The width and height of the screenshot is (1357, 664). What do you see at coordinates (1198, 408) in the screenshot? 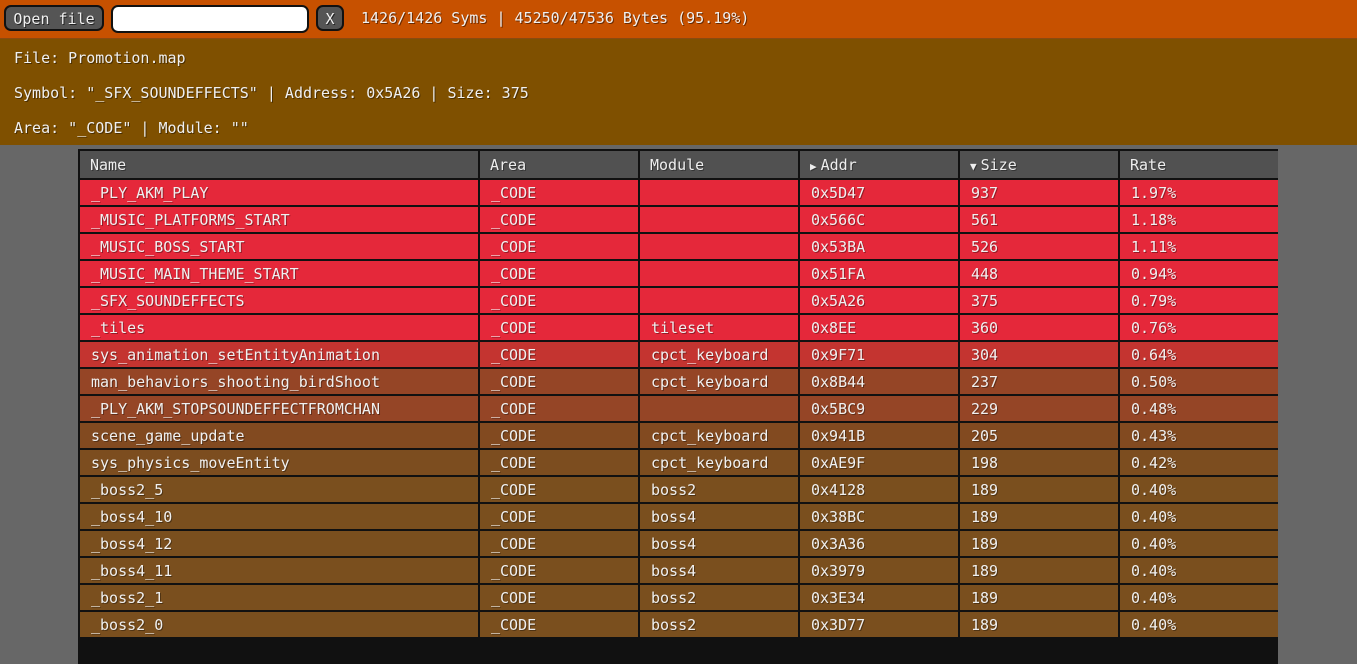
I see `cell-rate: 0.48%` at bounding box center [1198, 408].